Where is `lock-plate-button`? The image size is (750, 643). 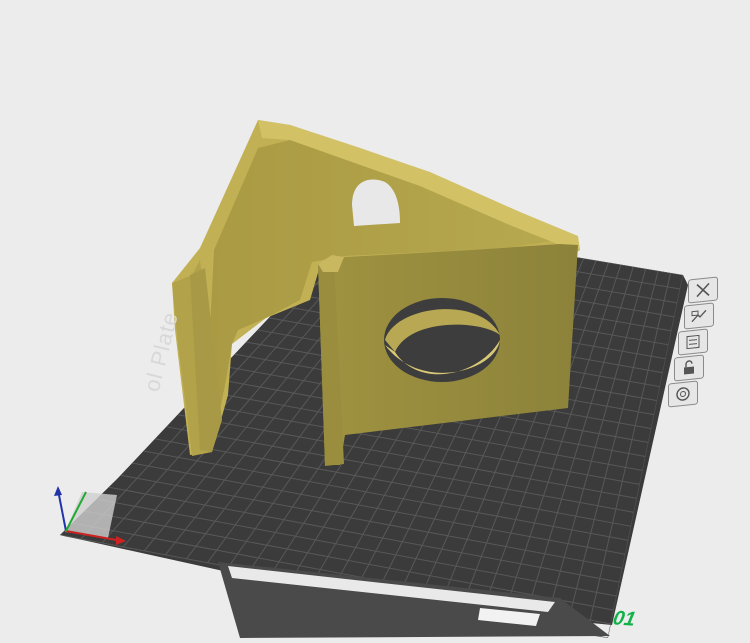
lock-plate-button is located at coordinates (689, 368).